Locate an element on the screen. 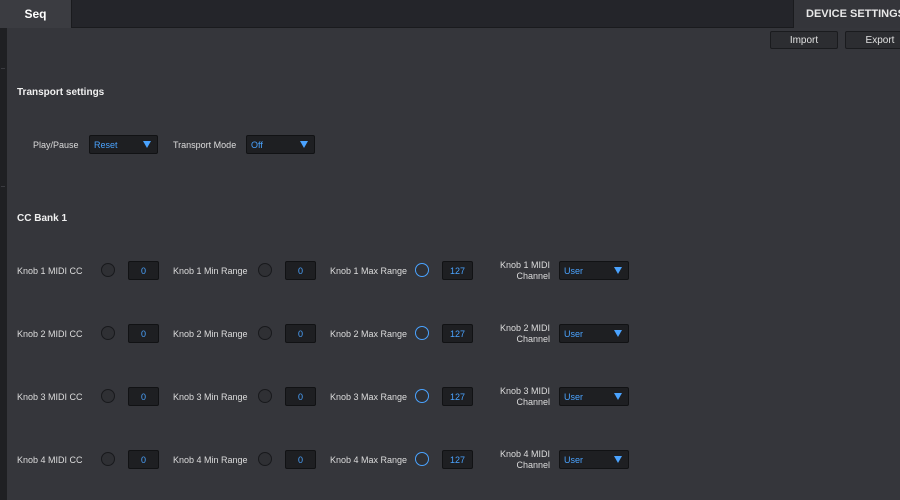  tab-seq: Seq is located at coordinates (36, 14).